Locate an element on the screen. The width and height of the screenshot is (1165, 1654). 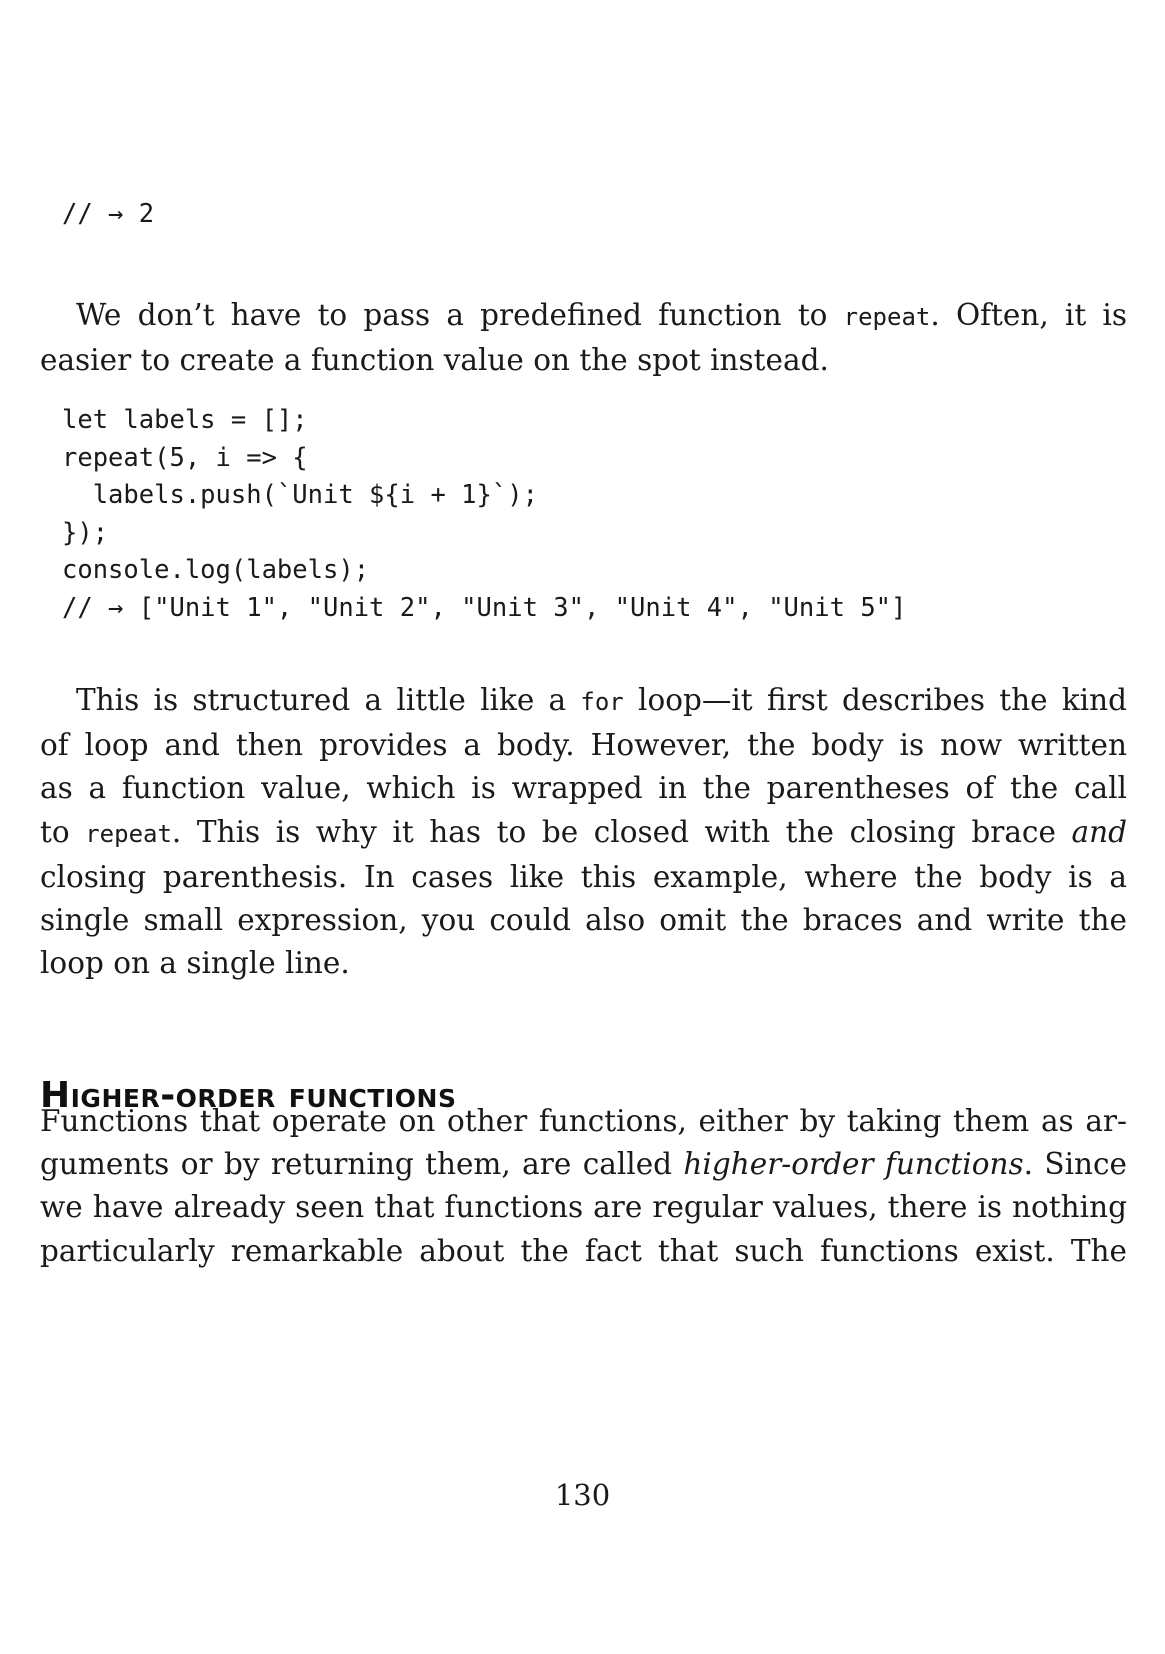
code-line: }); is located at coordinates (85, 532).